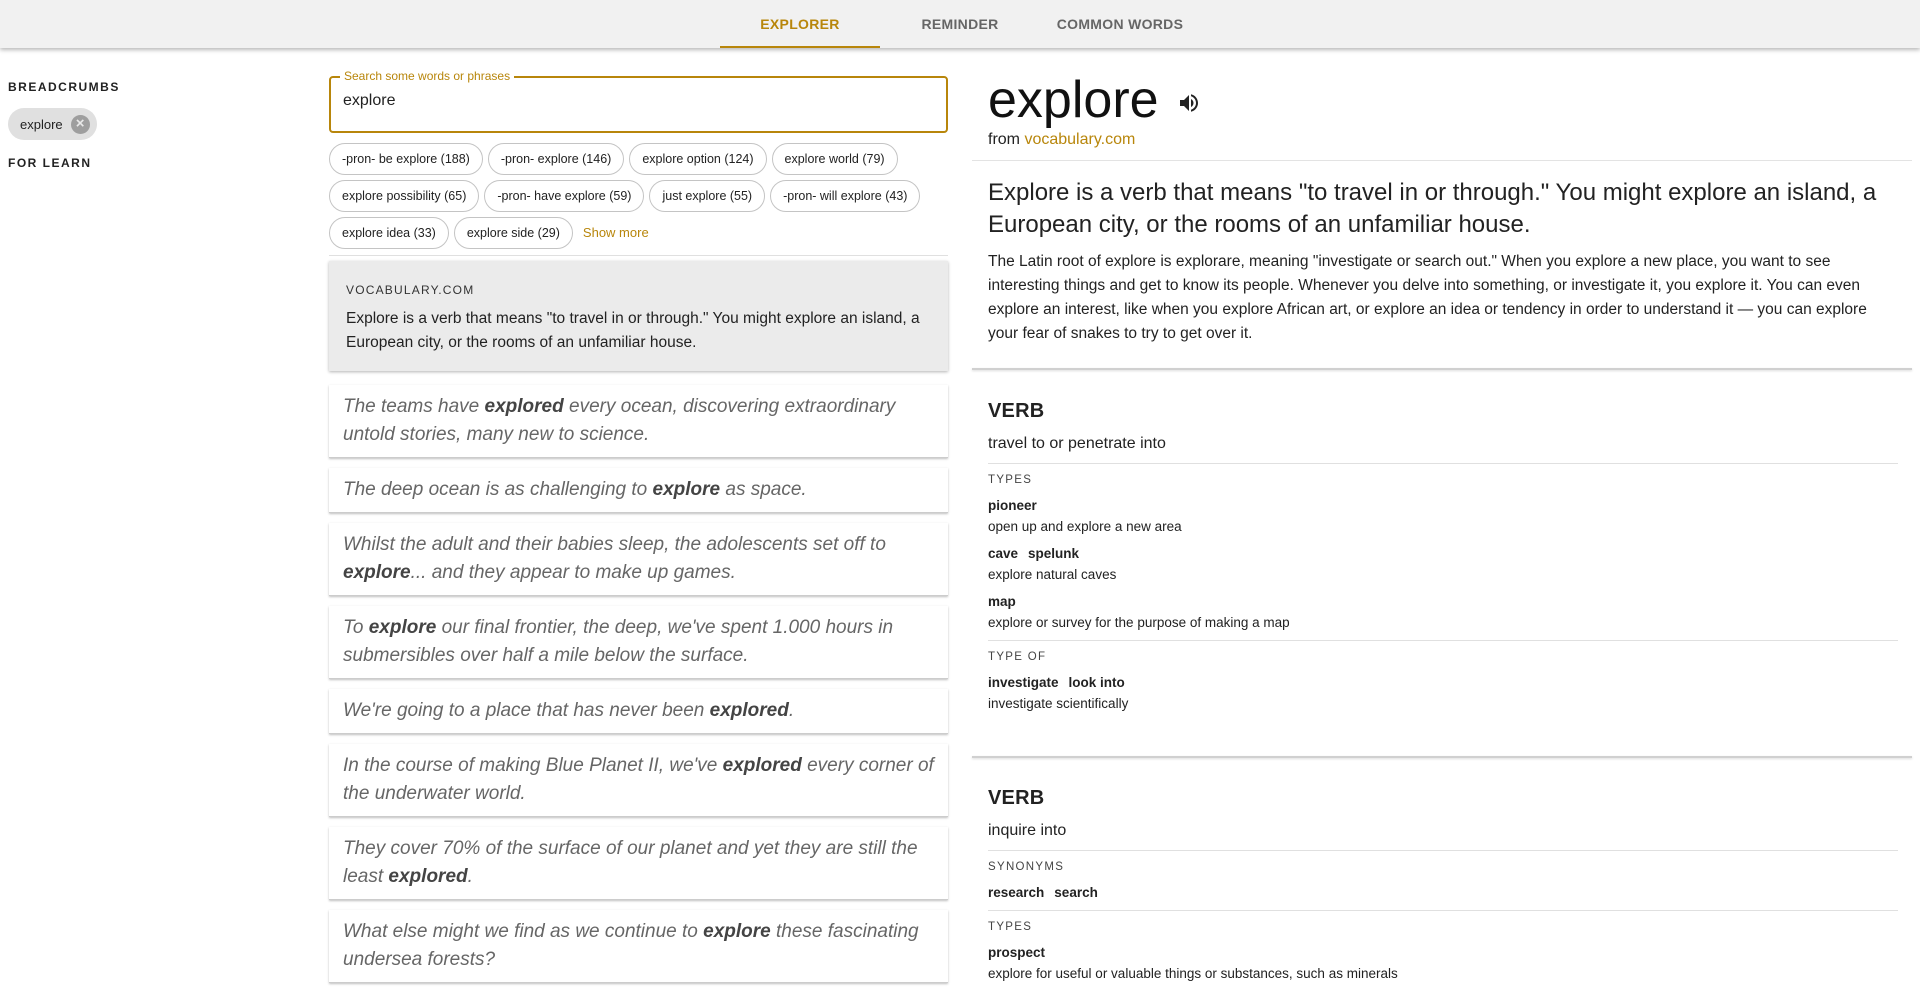  I want to click on term-link: research, so click(1016, 892).